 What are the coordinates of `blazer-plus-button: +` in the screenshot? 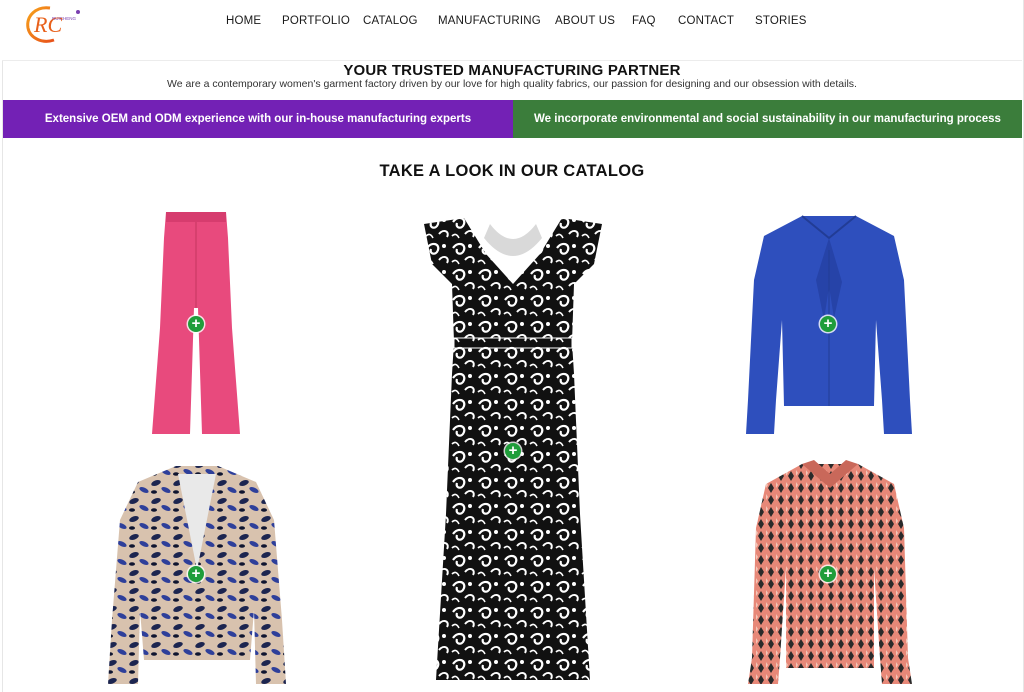 It's located at (196, 574).